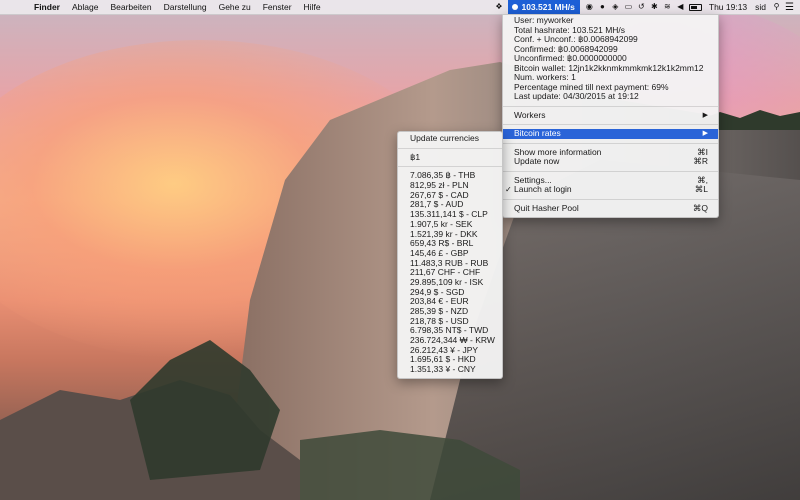 This screenshot has height=500, width=800. I want to click on menu-app-finder: Finder, so click(47, 7).